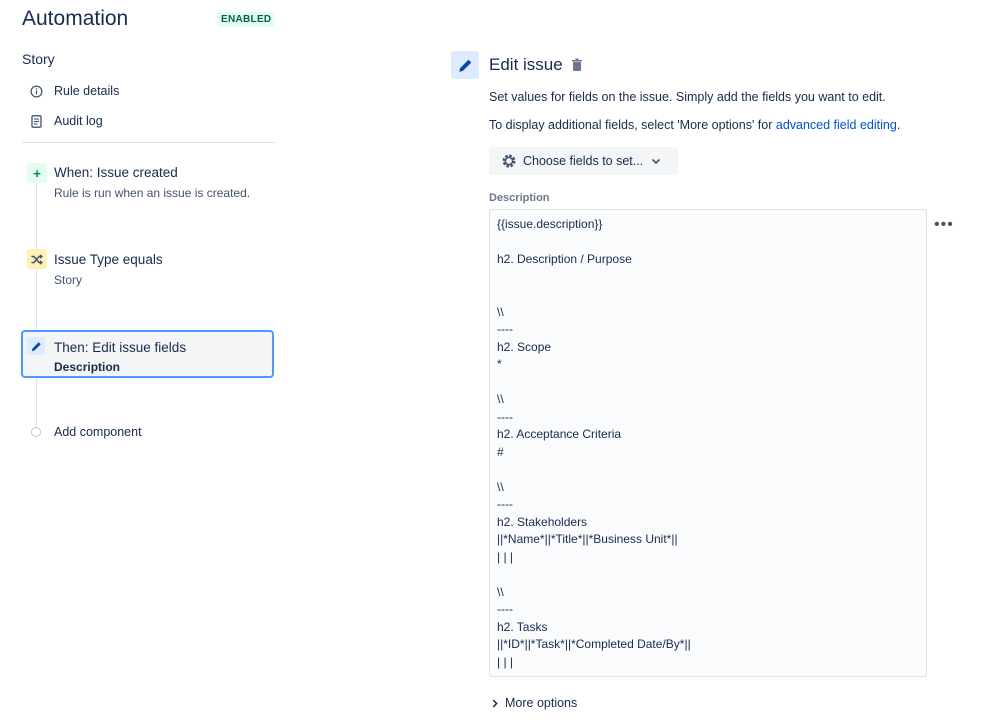 This screenshot has height=722, width=999. What do you see at coordinates (944, 225) in the screenshot?
I see `more-actions-icon: •••` at bounding box center [944, 225].